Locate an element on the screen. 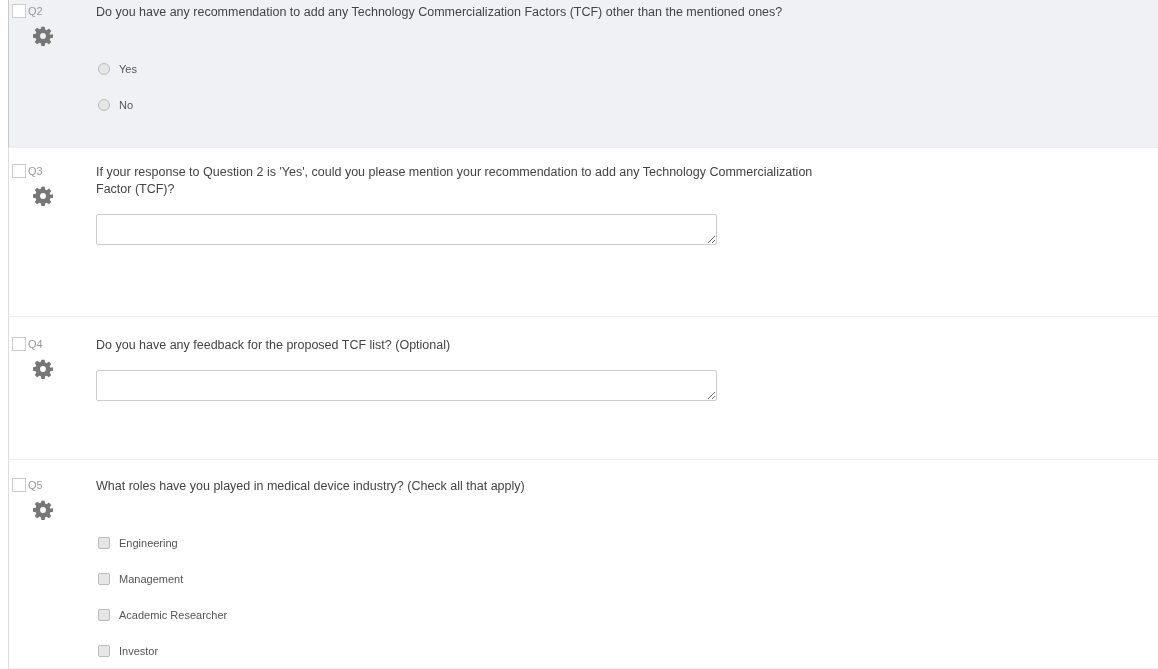 This screenshot has height=669, width=1158. option-label: No is located at coordinates (126, 105).